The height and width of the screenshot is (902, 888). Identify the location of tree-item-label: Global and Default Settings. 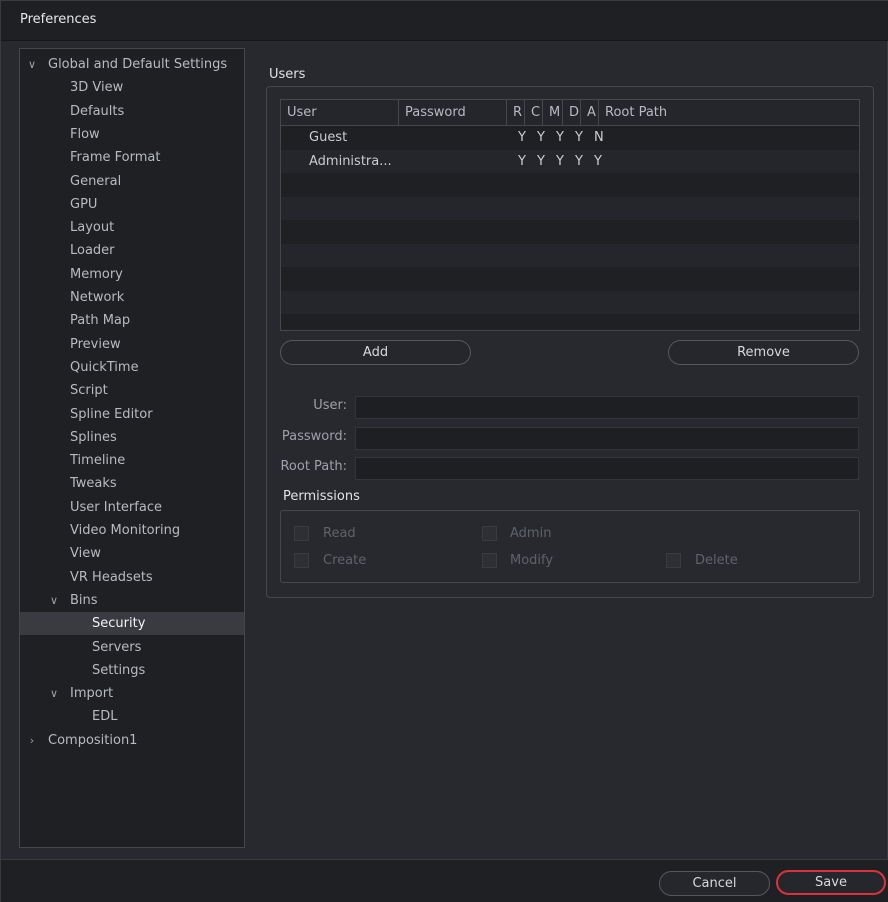
(138, 64).